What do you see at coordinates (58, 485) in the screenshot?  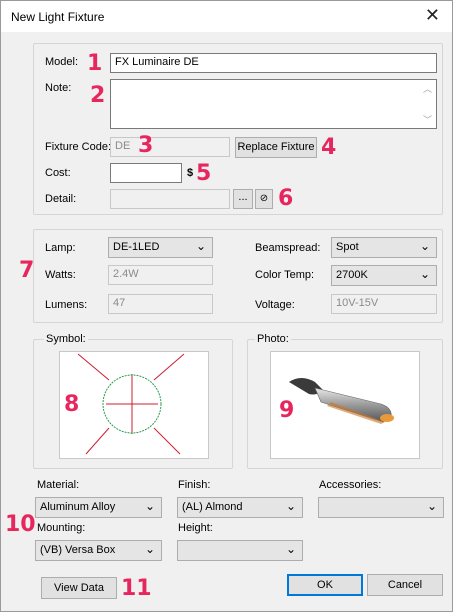 I see `material-label: Material:` at bounding box center [58, 485].